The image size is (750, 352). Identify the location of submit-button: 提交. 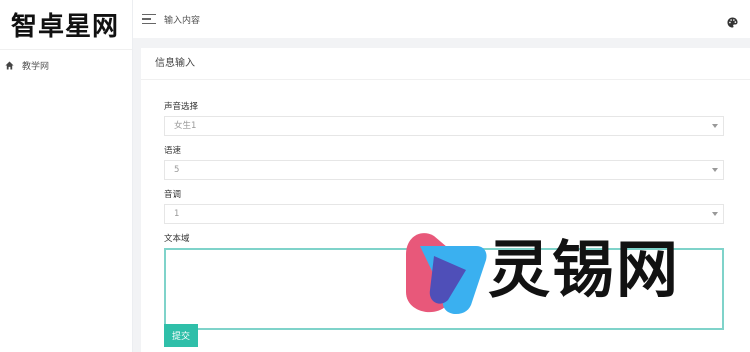
(181, 335).